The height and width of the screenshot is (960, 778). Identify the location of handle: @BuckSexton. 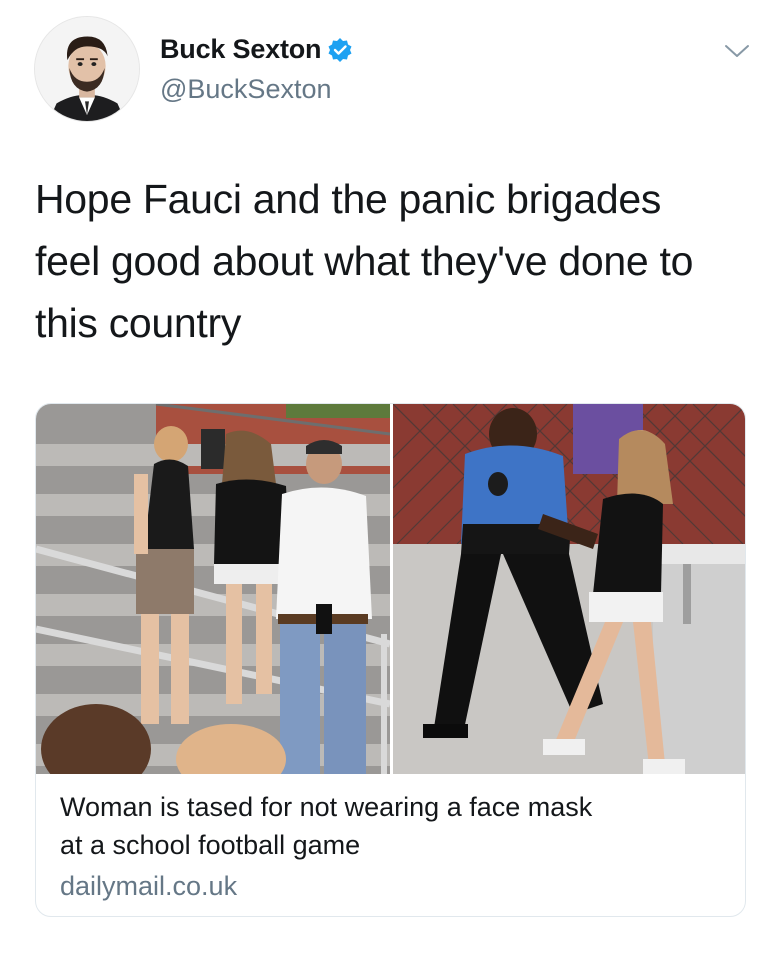
(246, 89).